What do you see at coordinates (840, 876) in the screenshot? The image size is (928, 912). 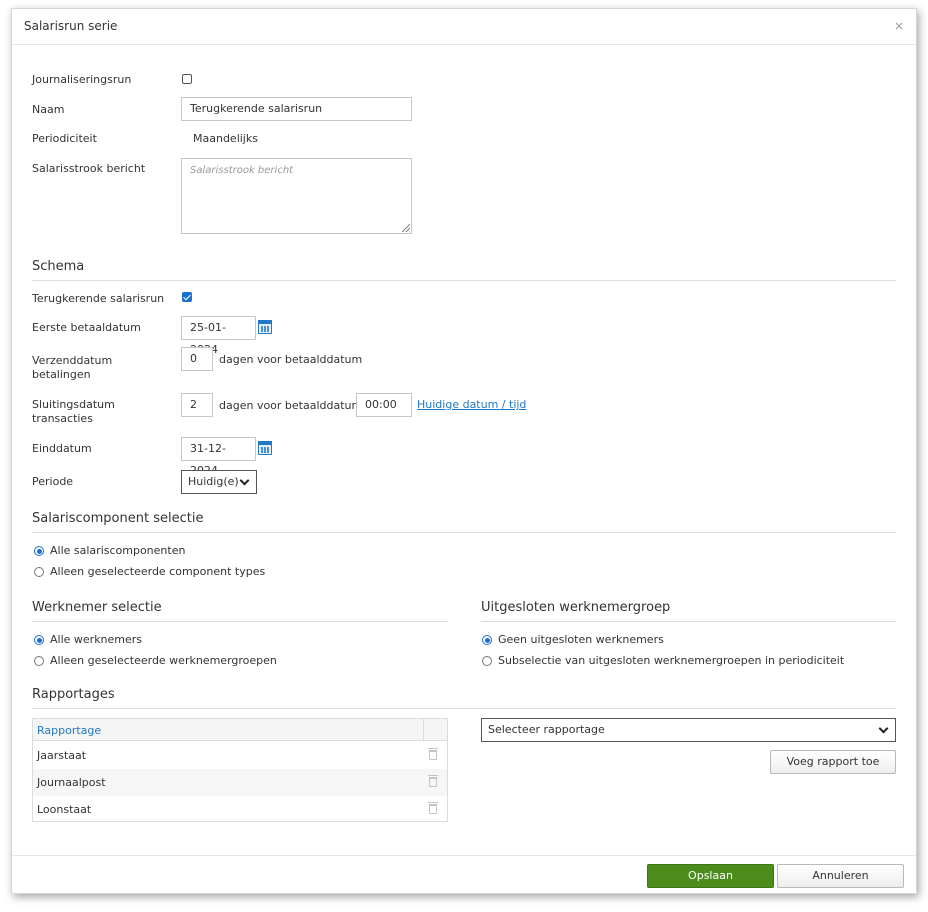 I see `cancel-button: Annuleren` at bounding box center [840, 876].